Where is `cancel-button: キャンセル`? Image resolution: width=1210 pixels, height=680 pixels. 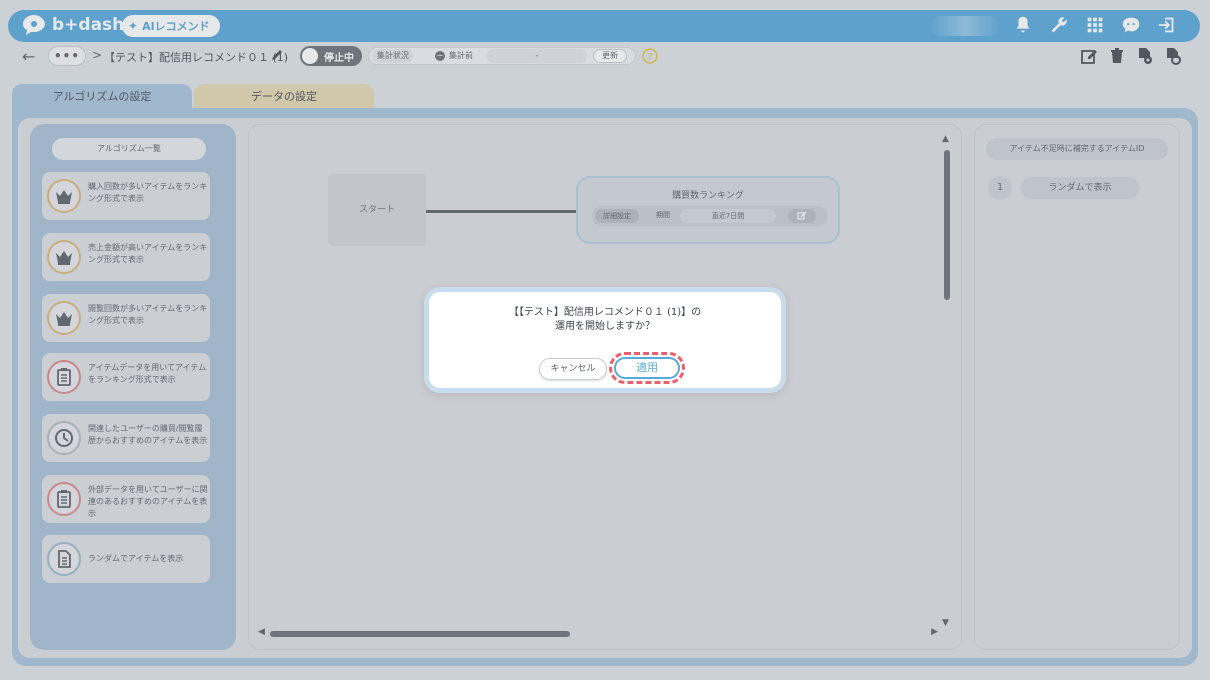
cancel-button: キャンセル is located at coordinates (573, 369).